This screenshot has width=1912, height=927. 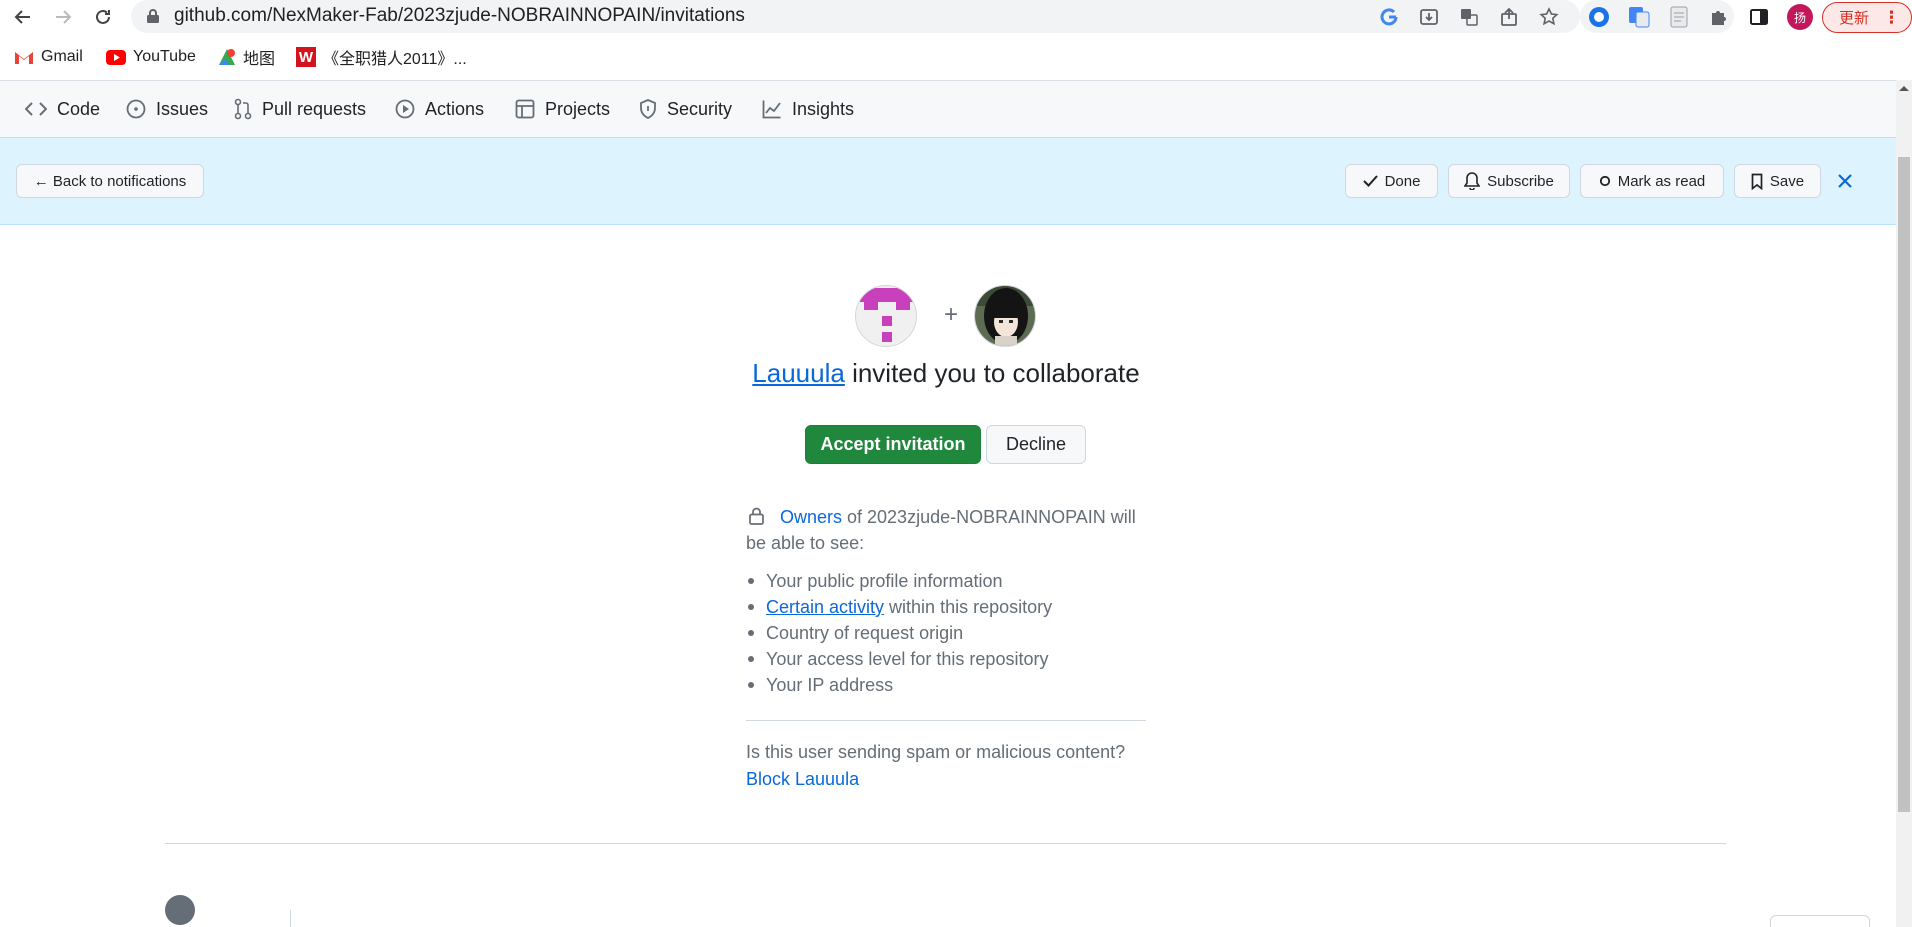 I want to click on save-button: Save, so click(x=1777, y=181).